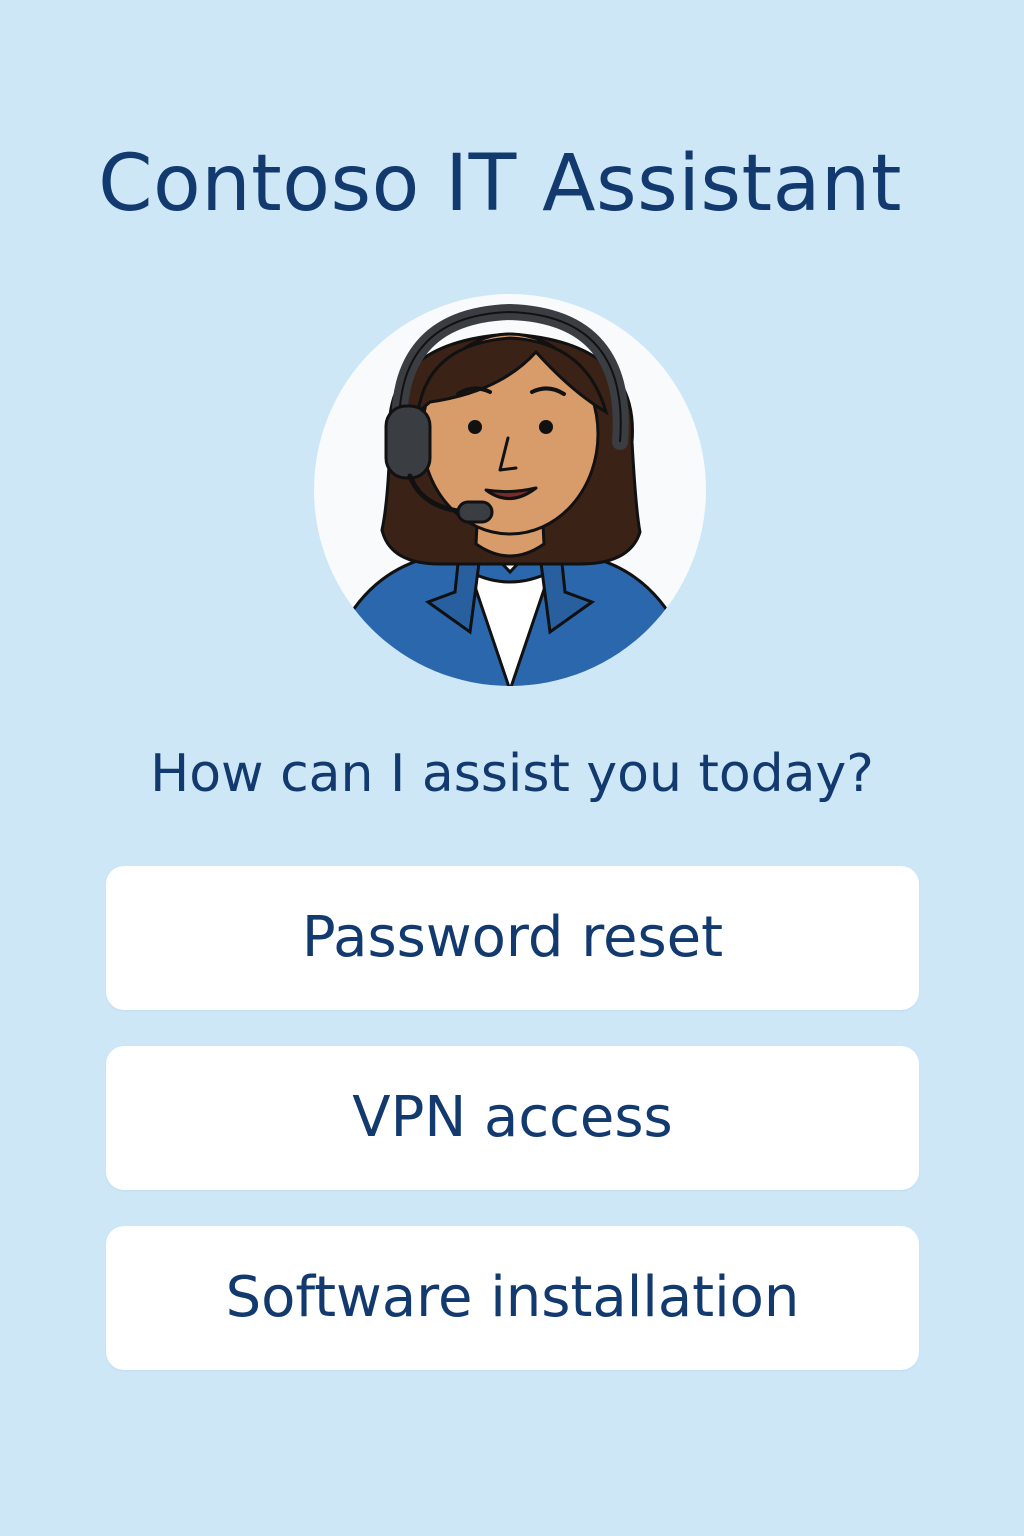  I want to click on headset-mic, so click(475, 512).